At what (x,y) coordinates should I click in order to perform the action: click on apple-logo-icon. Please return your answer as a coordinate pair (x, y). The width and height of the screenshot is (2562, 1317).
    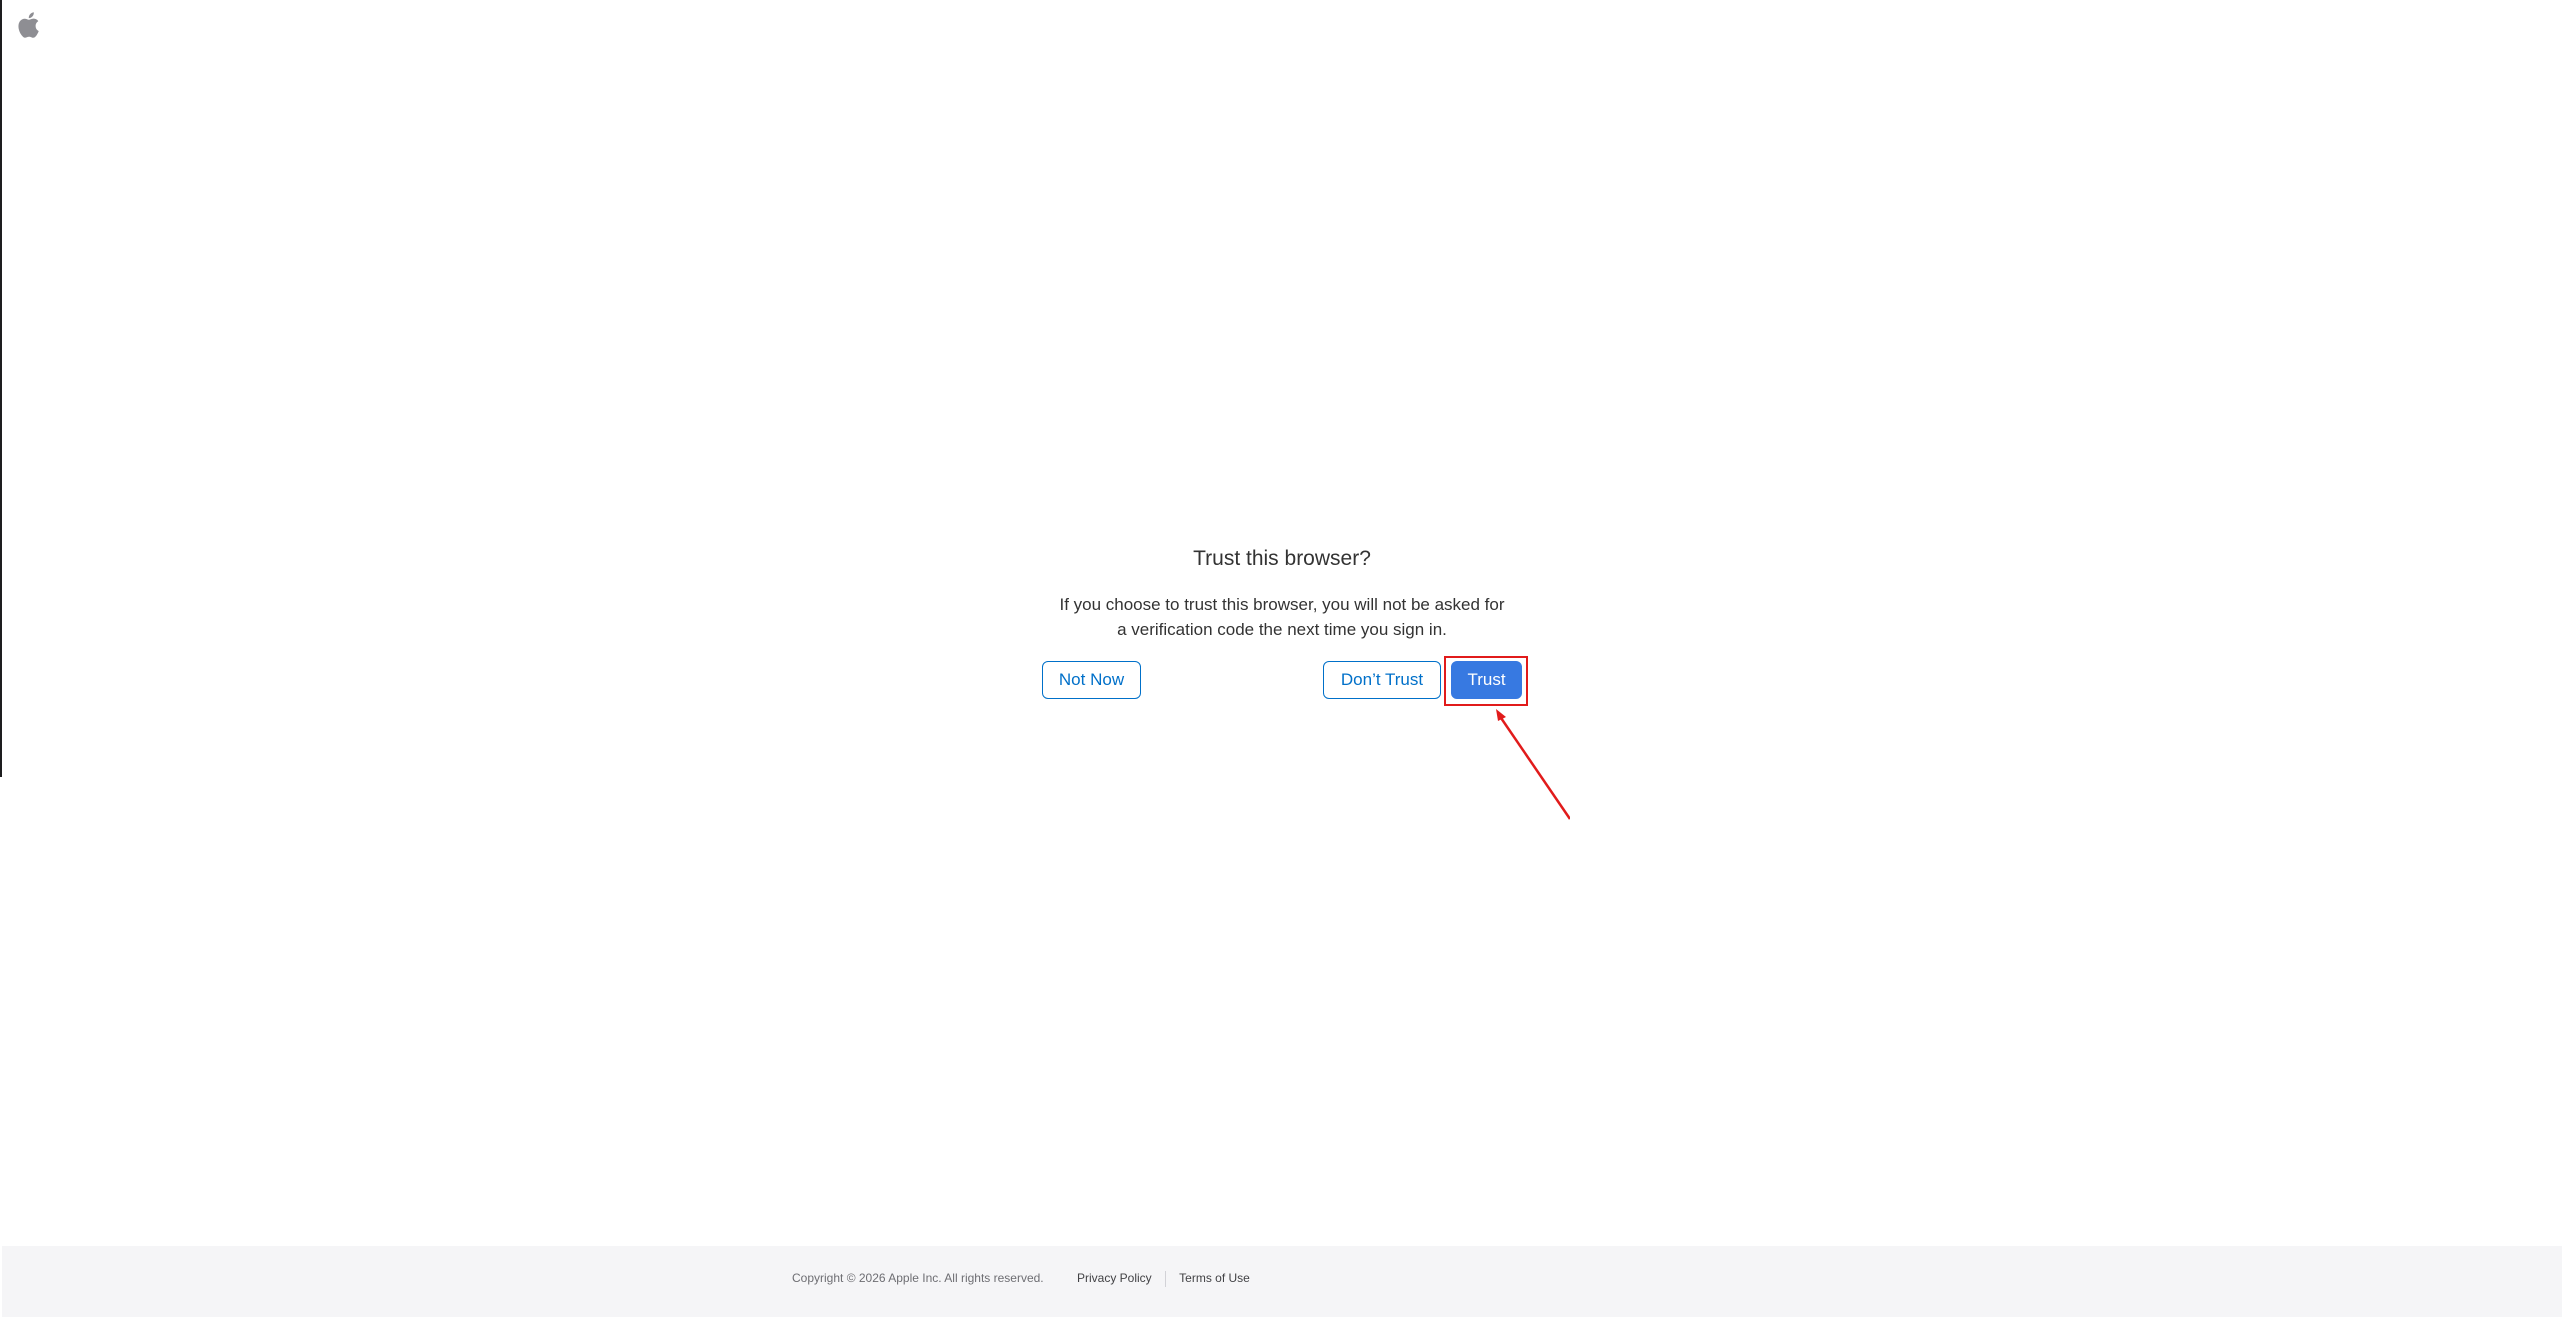
    Looking at the image, I should click on (28, 25).